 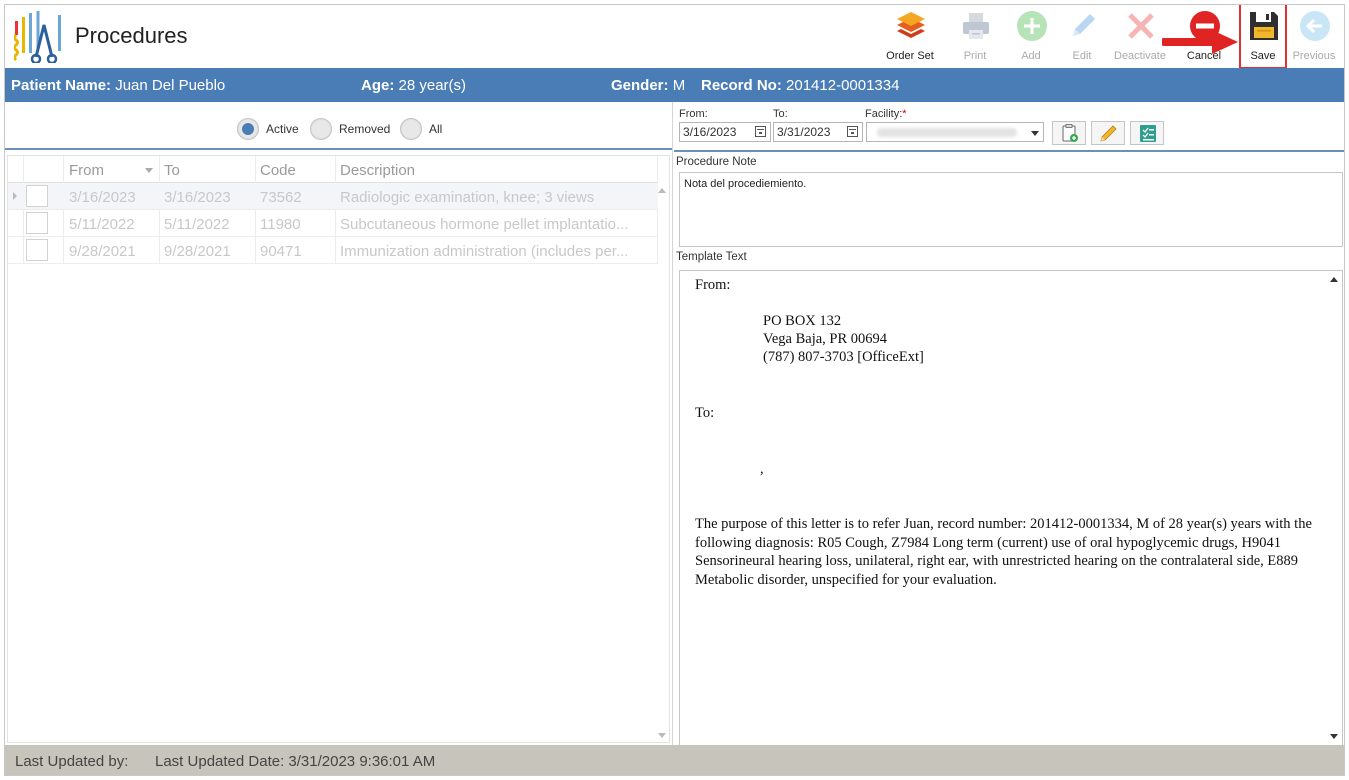 What do you see at coordinates (338, 126) in the screenshot?
I see `status-filter: Active Removed All` at bounding box center [338, 126].